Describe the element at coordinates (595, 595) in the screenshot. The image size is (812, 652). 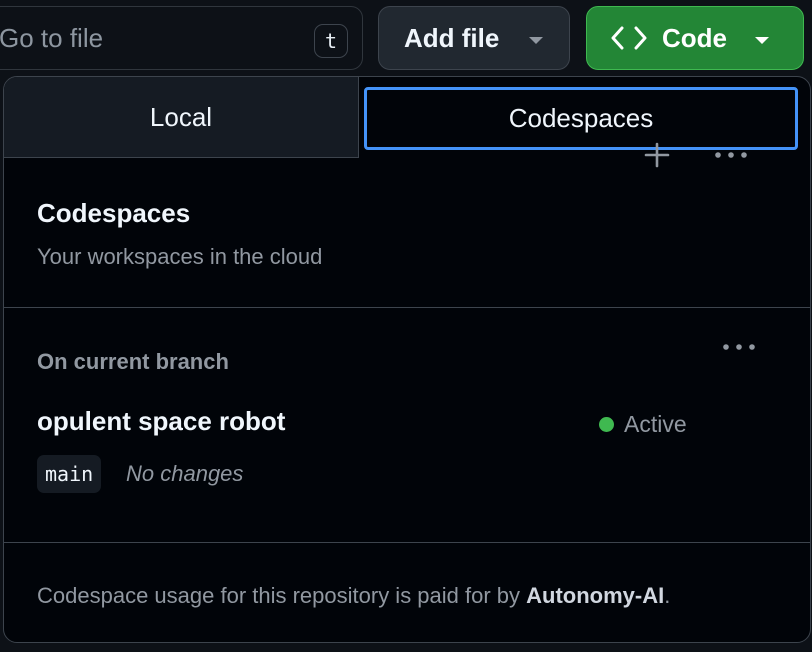
I see `billing-org: Autonomy-AI` at that location.